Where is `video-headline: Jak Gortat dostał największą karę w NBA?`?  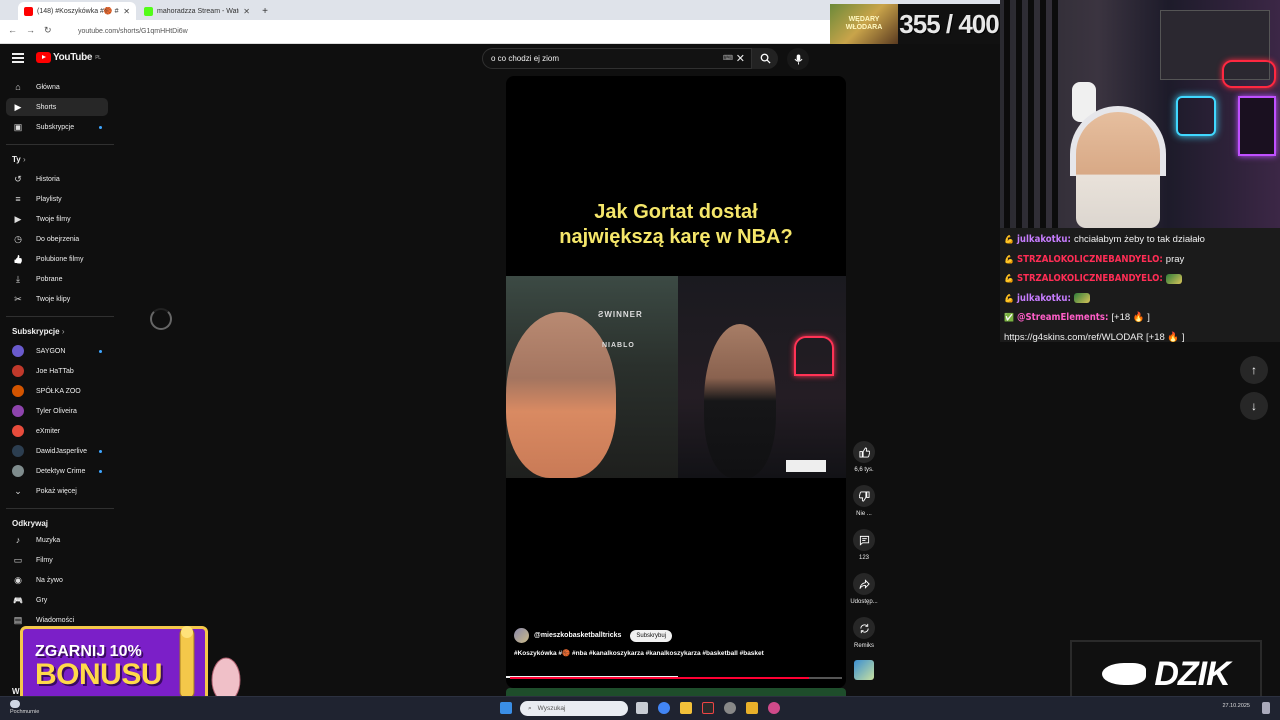
video-headline: Jak Gortat dostał największą karę w NBA? is located at coordinates (676, 225).